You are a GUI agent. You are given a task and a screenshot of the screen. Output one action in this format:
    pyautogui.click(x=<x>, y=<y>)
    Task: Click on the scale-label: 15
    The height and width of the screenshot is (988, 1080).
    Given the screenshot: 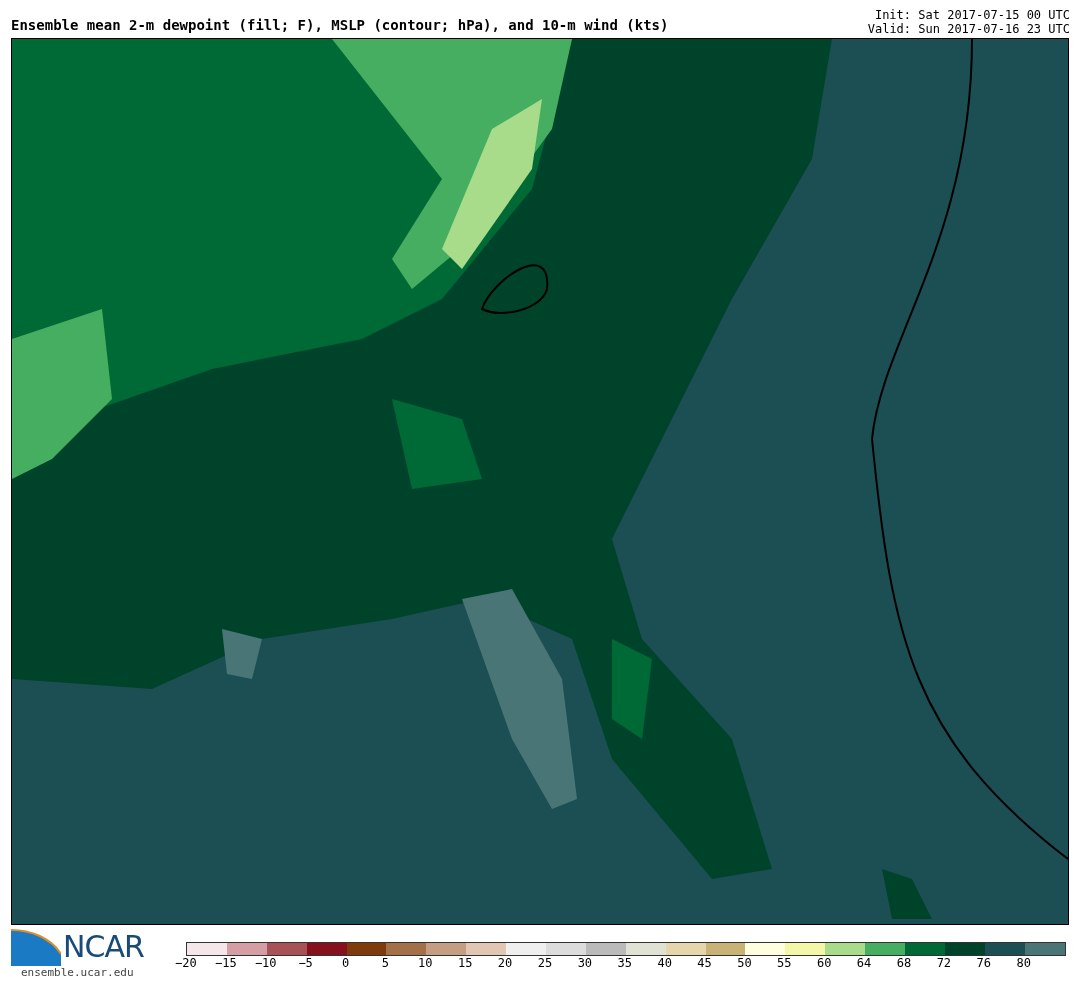 What is the action you would take?
    pyautogui.click(x=465, y=963)
    